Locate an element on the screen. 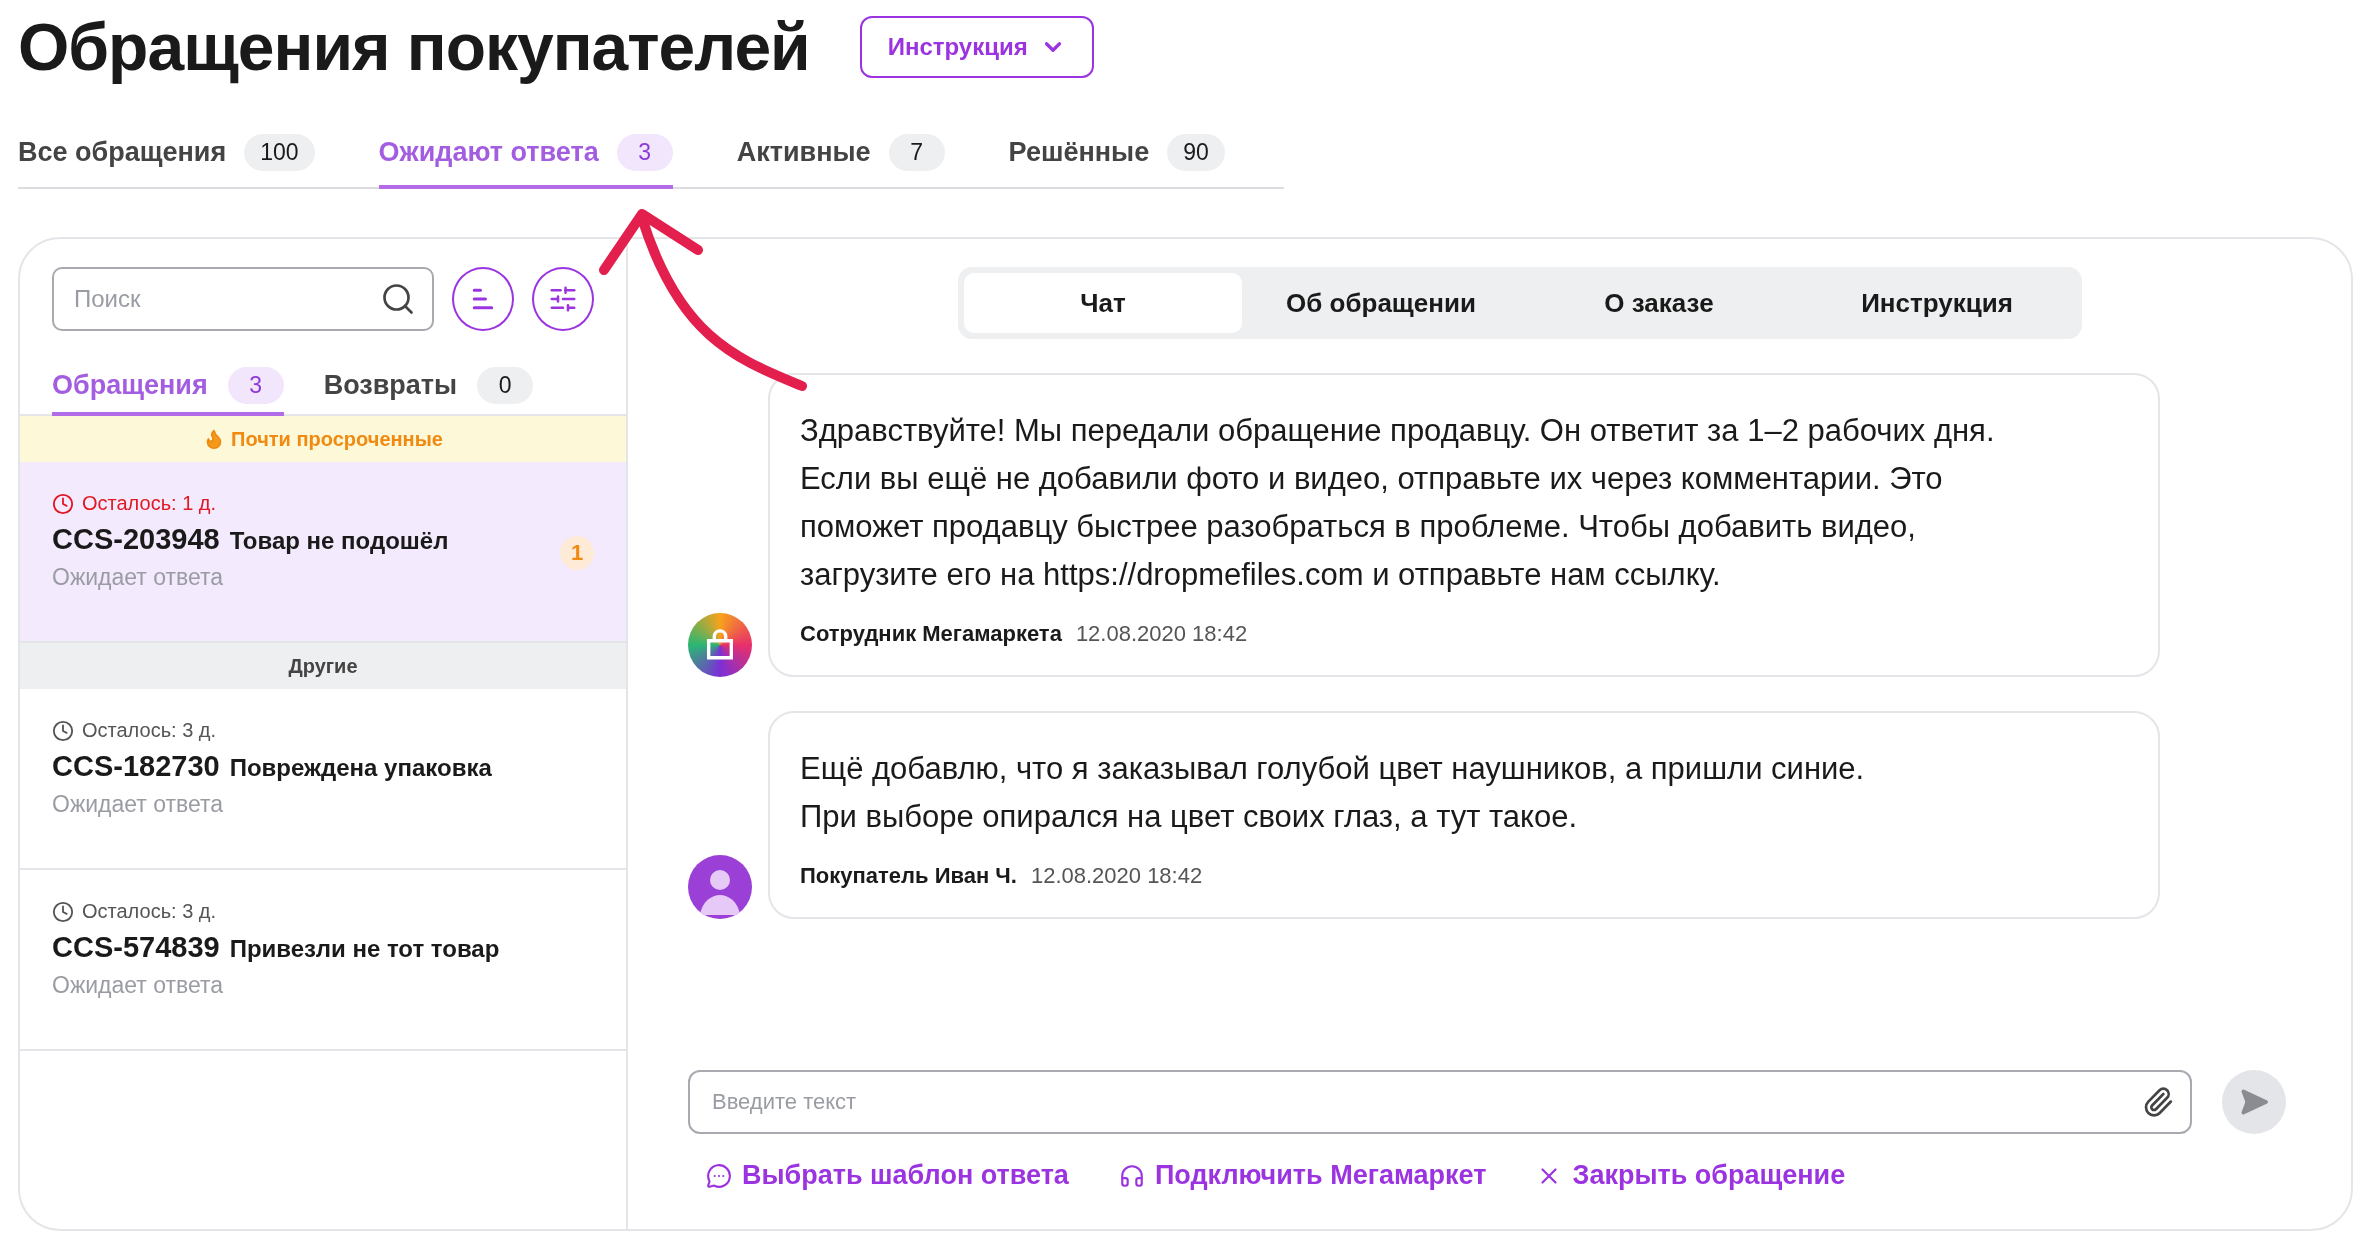 The width and height of the screenshot is (2369, 1247). status-tab: Решённые 90 is located at coordinates (1116, 161).